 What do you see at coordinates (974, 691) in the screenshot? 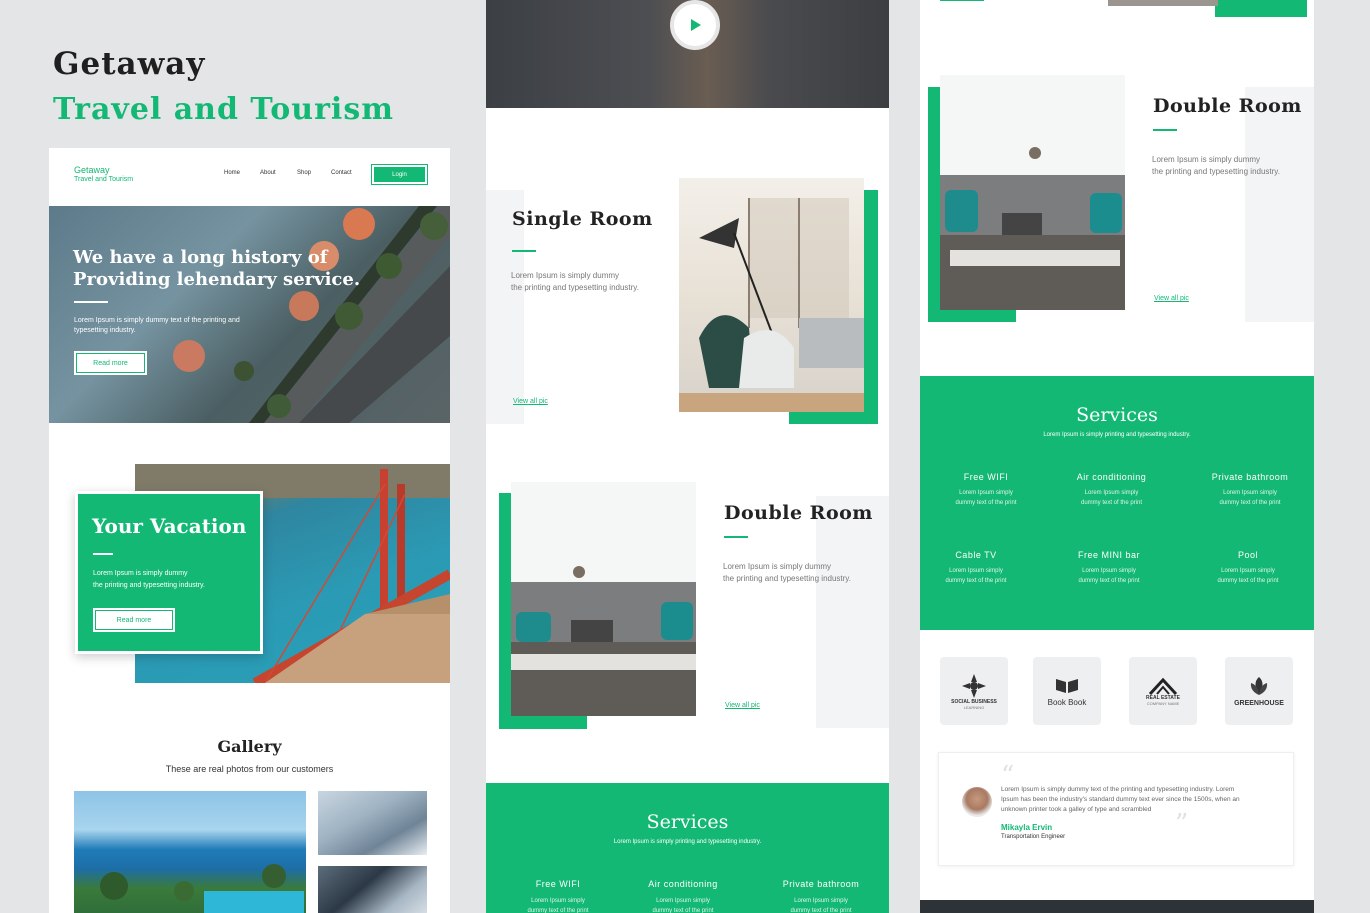
I see `partner-logo-social-business: SOCIAL BUSINESS LEARNING` at bounding box center [974, 691].